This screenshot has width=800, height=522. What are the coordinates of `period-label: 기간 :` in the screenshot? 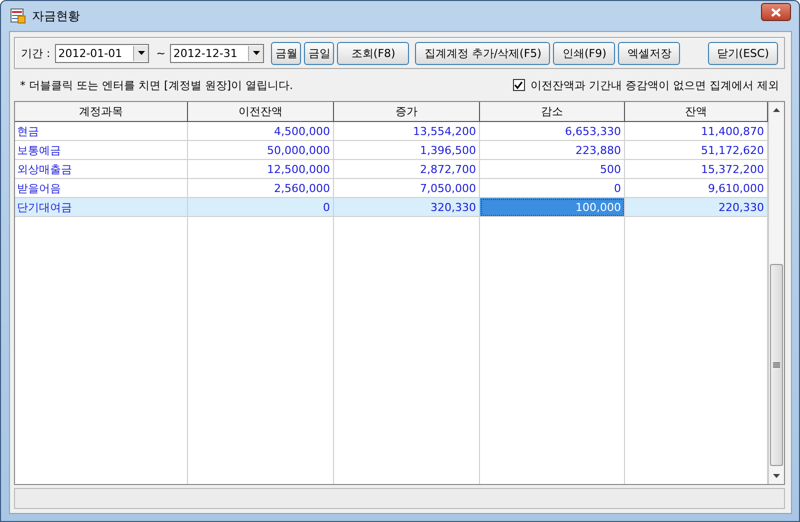 It's located at (35, 53).